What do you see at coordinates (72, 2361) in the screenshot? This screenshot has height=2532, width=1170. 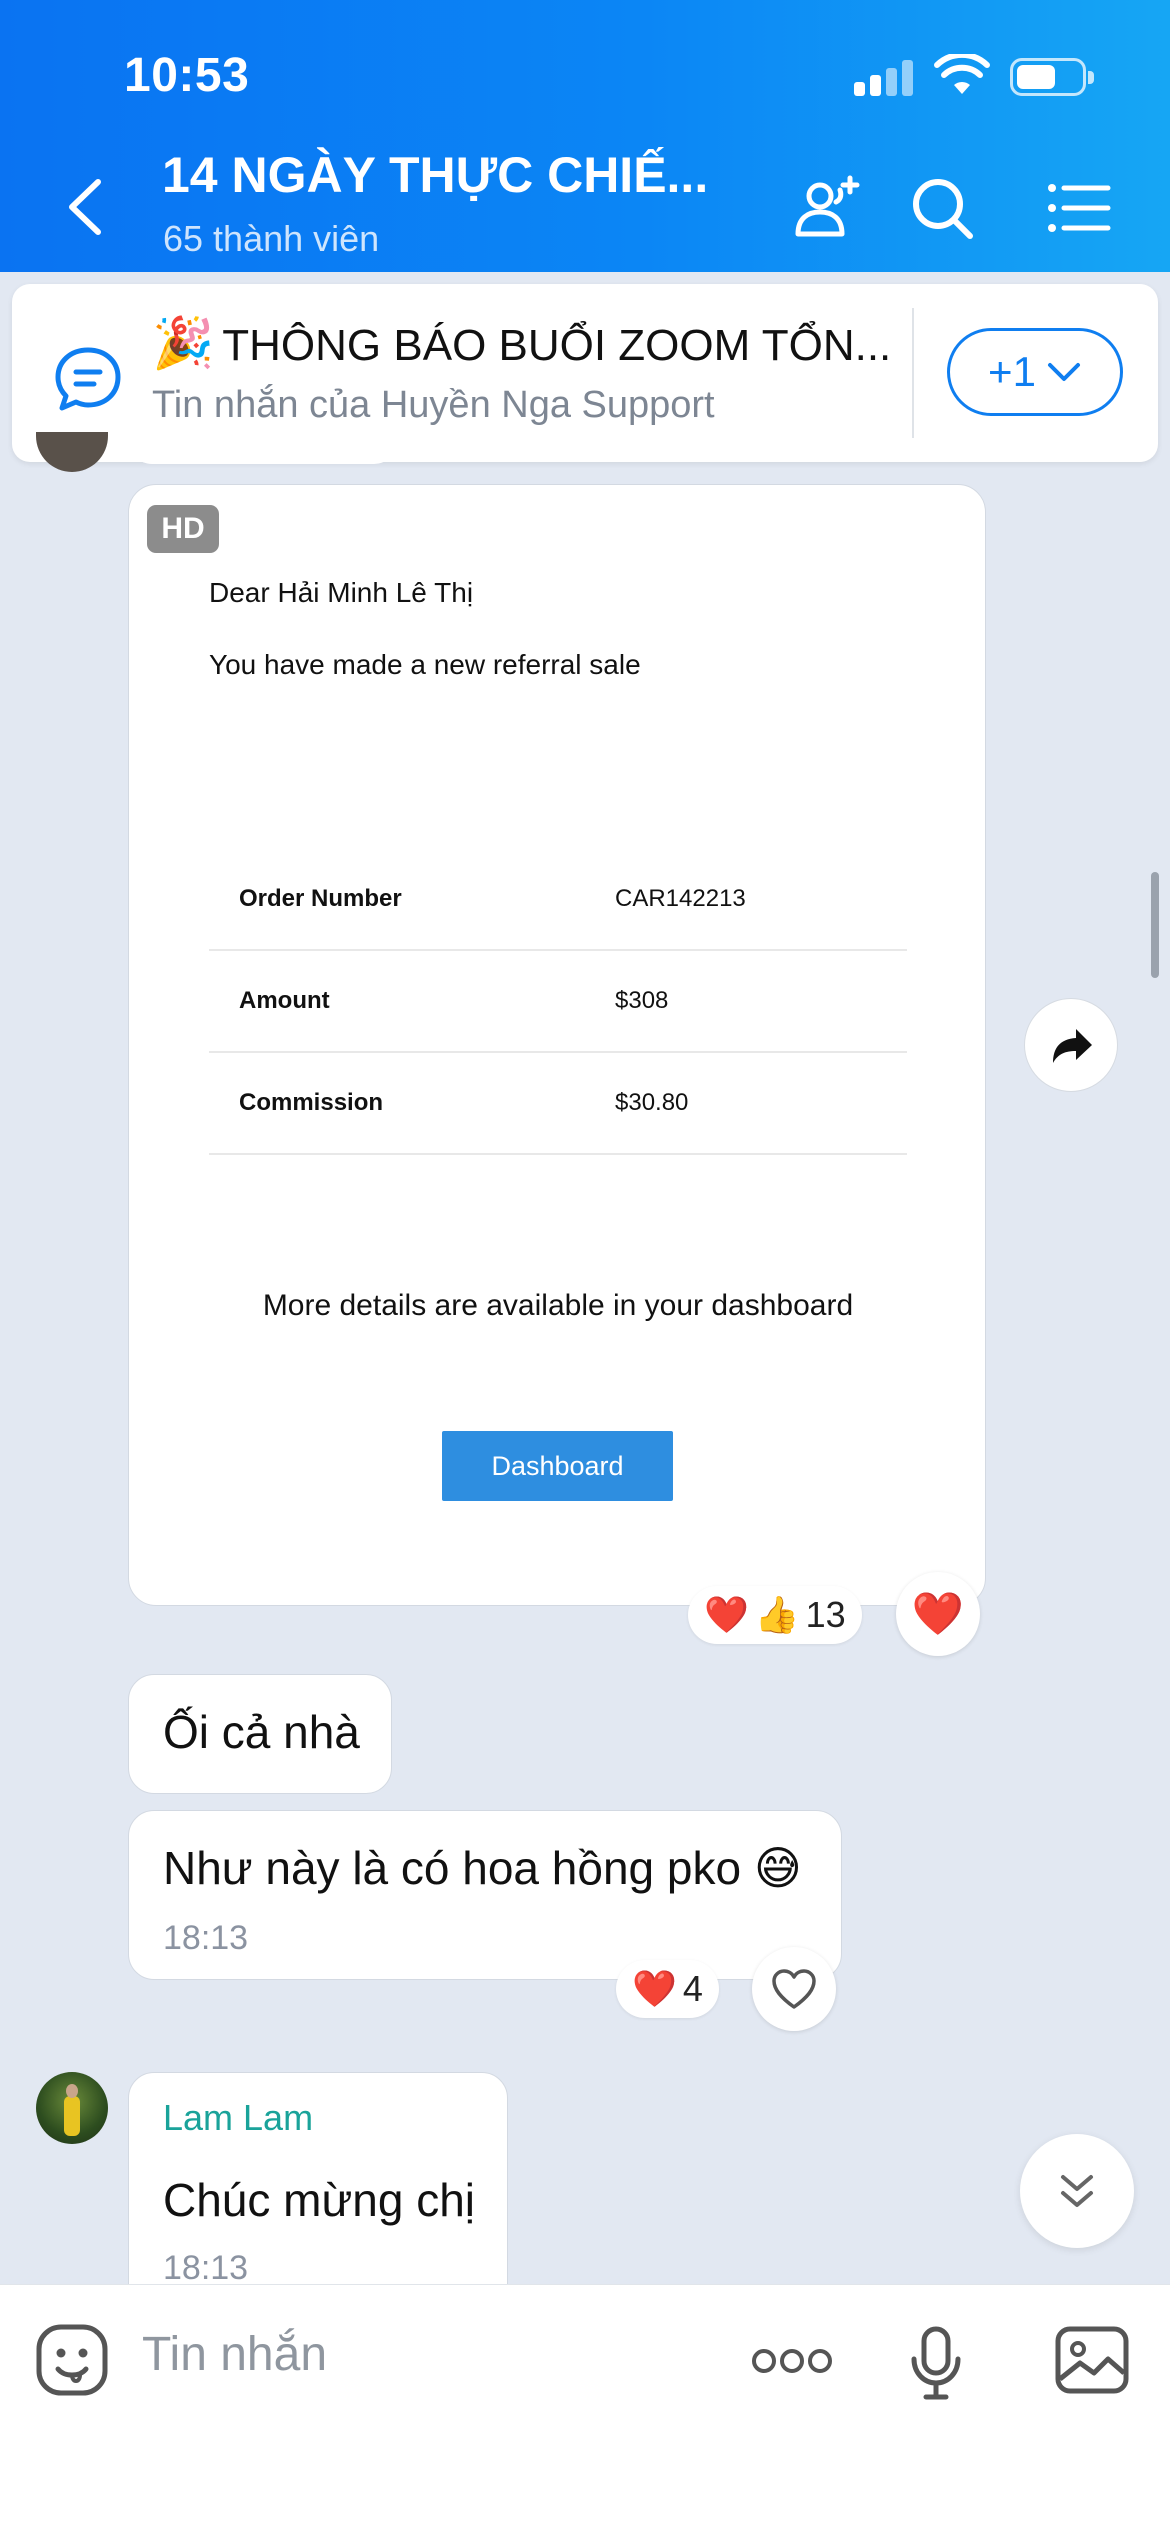 I see `sticker-emoji-icon` at bounding box center [72, 2361].